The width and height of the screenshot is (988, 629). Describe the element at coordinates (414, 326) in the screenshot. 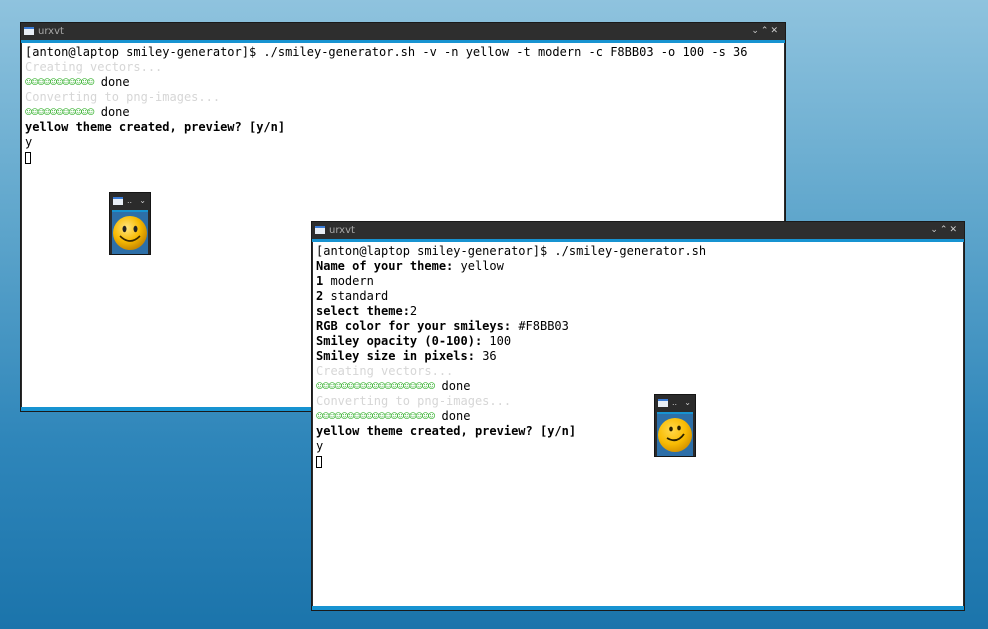

I see `field-label: RGB color for your smileys:` at that location.